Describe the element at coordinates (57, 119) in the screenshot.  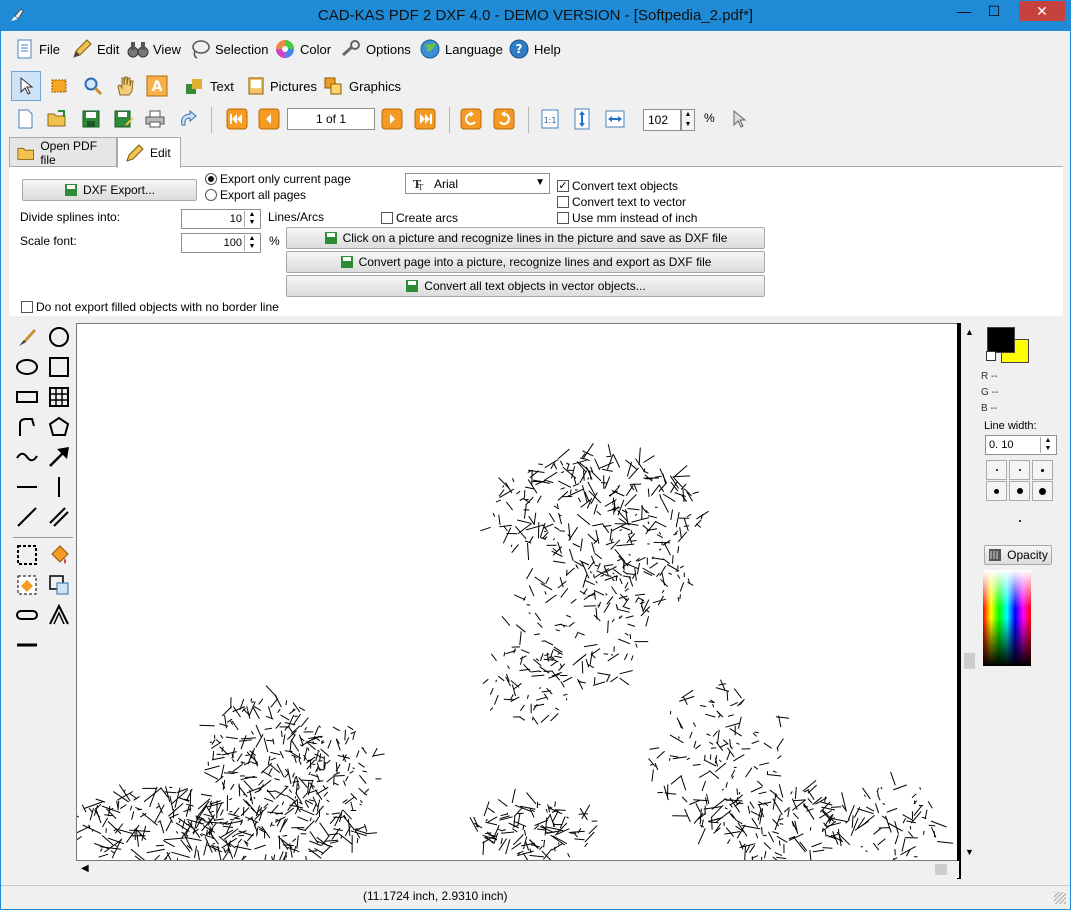
I see `open-button` at that location.